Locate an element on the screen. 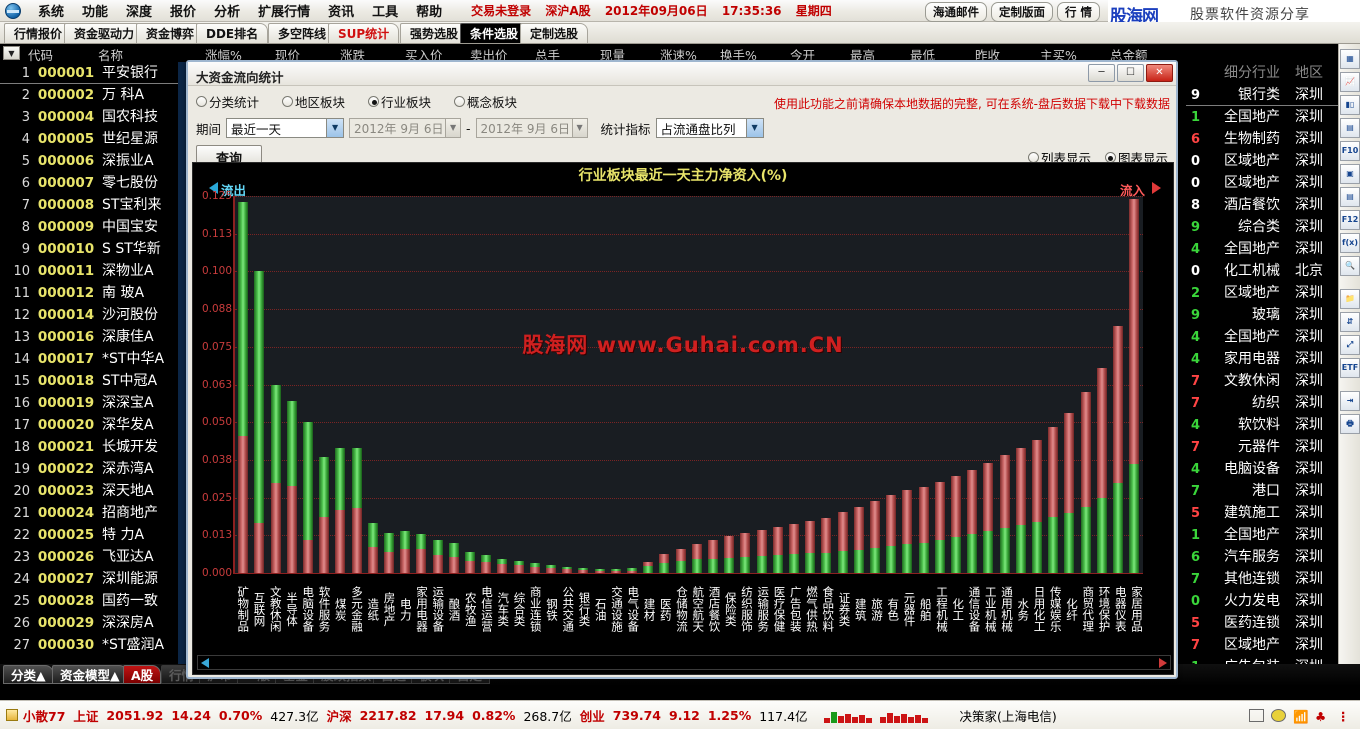 Image resolution: width=1360 pixels, height=729 pixels. date-to-input: 2012年 9月 6日 ▼ is located at coordinates (531, 128).